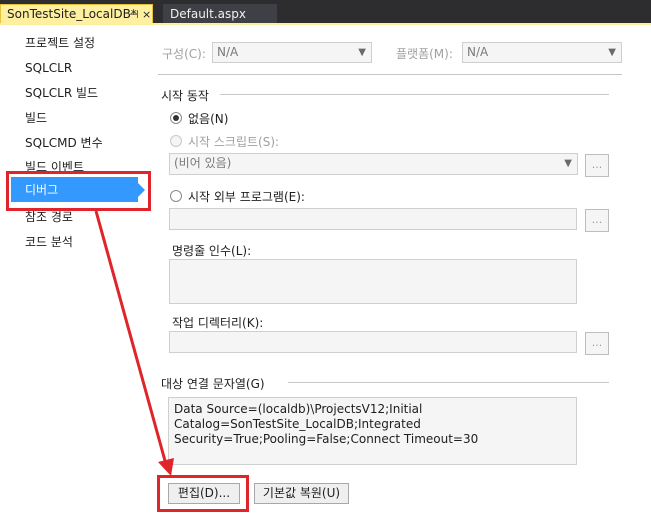 This screenshot has height=515, width=651. I want to click on annotation-arrow, so click(134, 343).